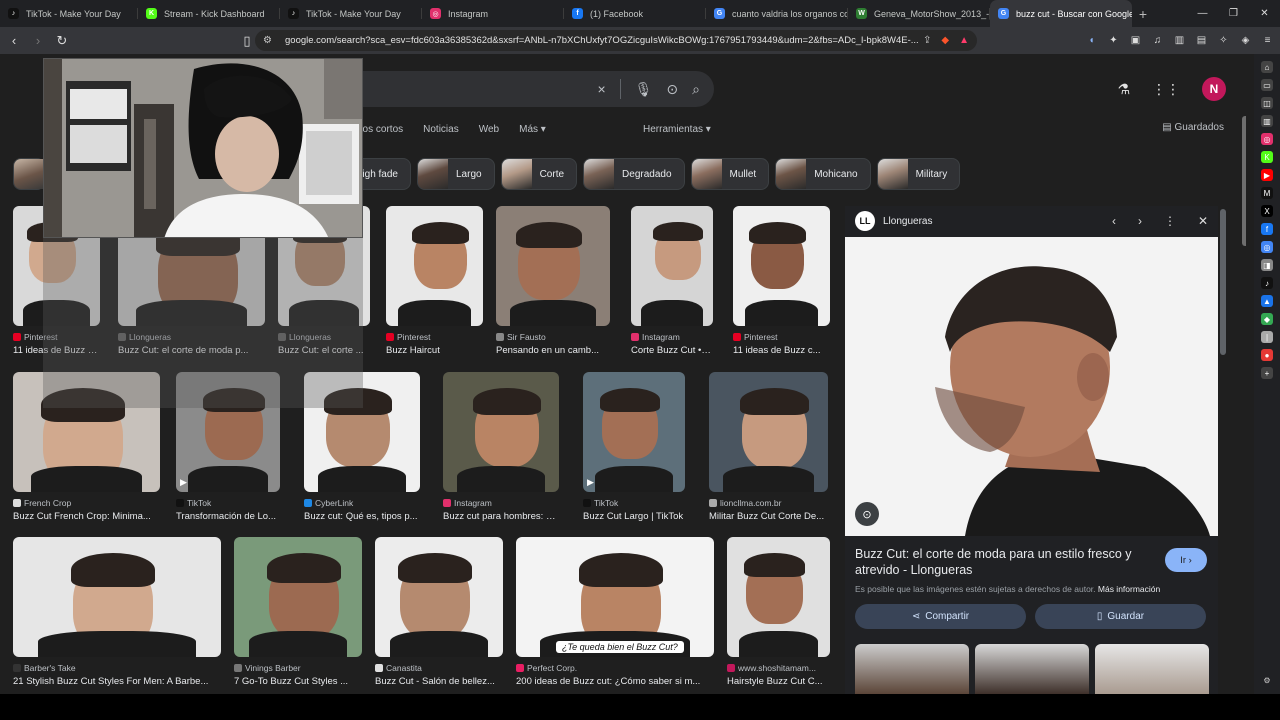  What do you see at coordinates (634, 516) in the screenshot?
I see `result-title: Buzz Cut Largo | TikTok` at bounding box center [634, 516].